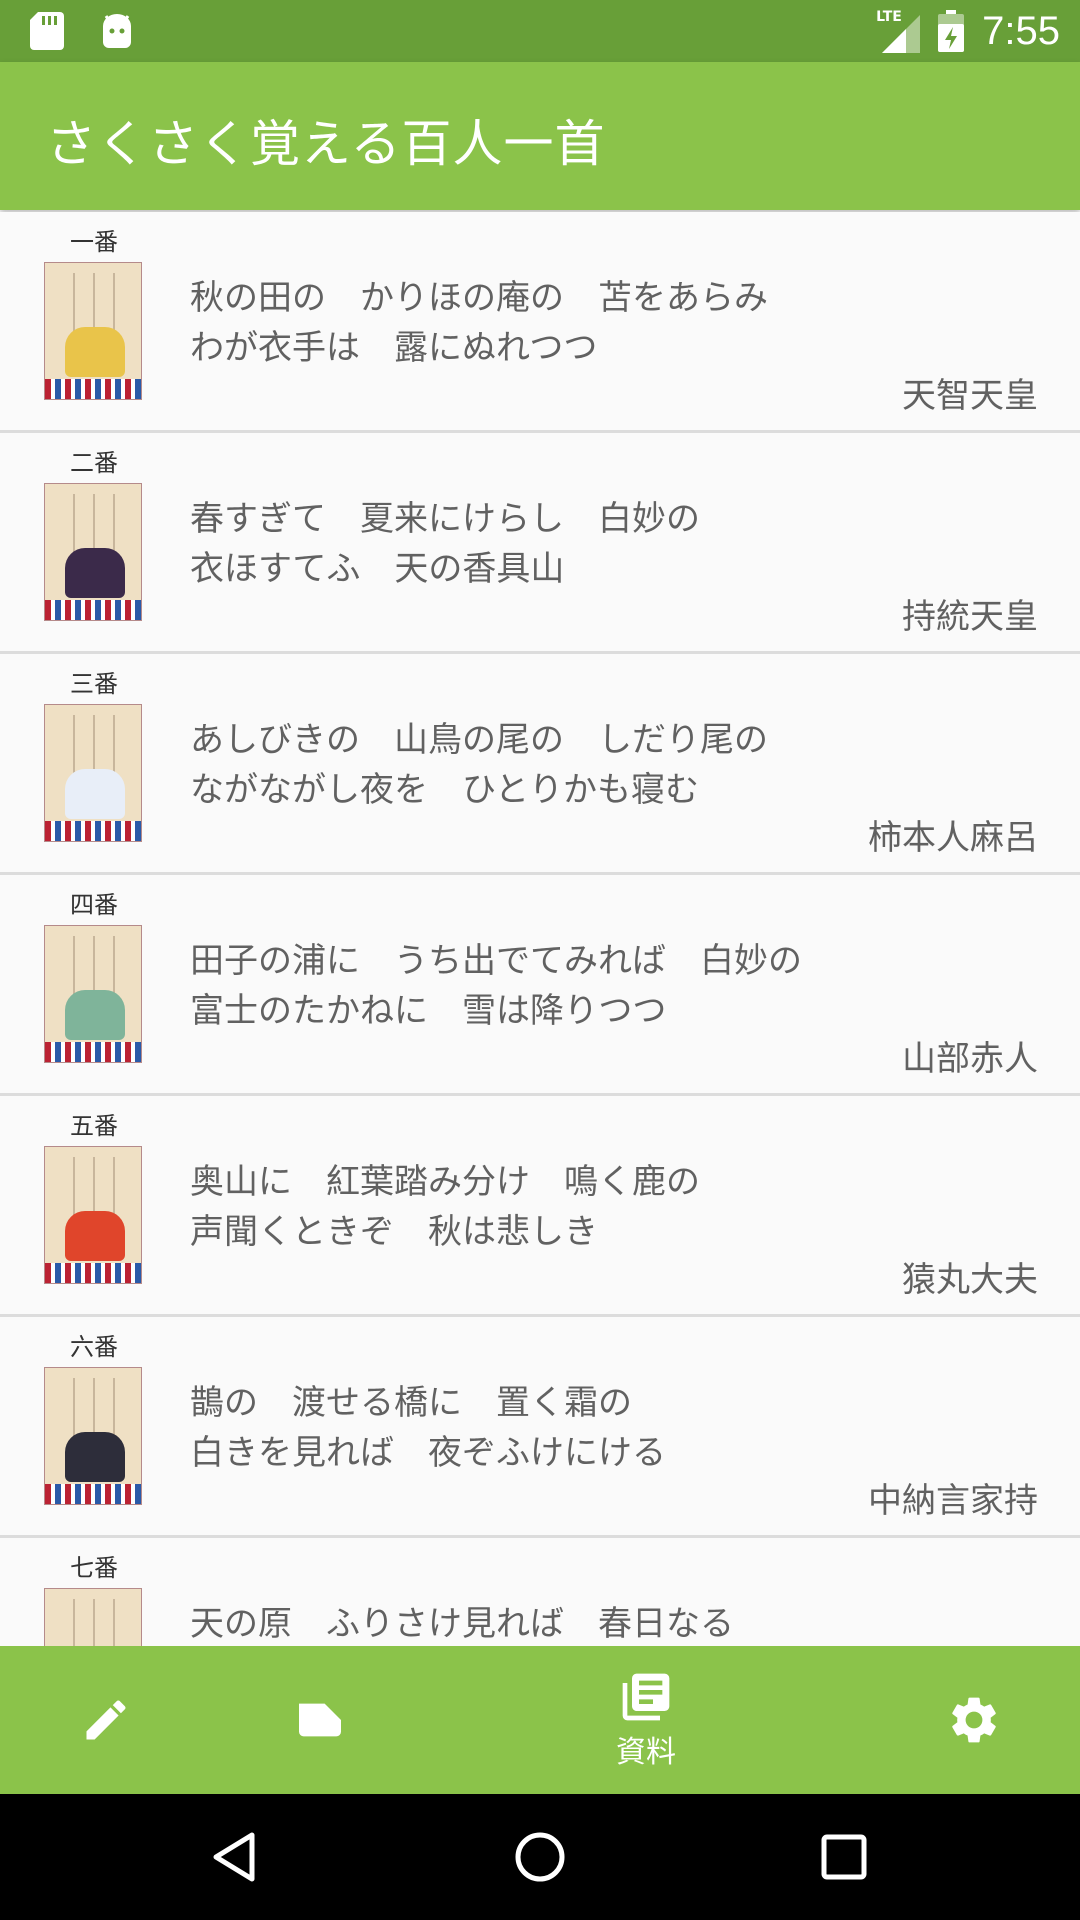 The width and height of the screenshot is (1080, 1920). What do you see at coordinates (953, 838) in the screenshot?
I see `poem-author: 柿本人麻呂` at bounding box center [953, 838].